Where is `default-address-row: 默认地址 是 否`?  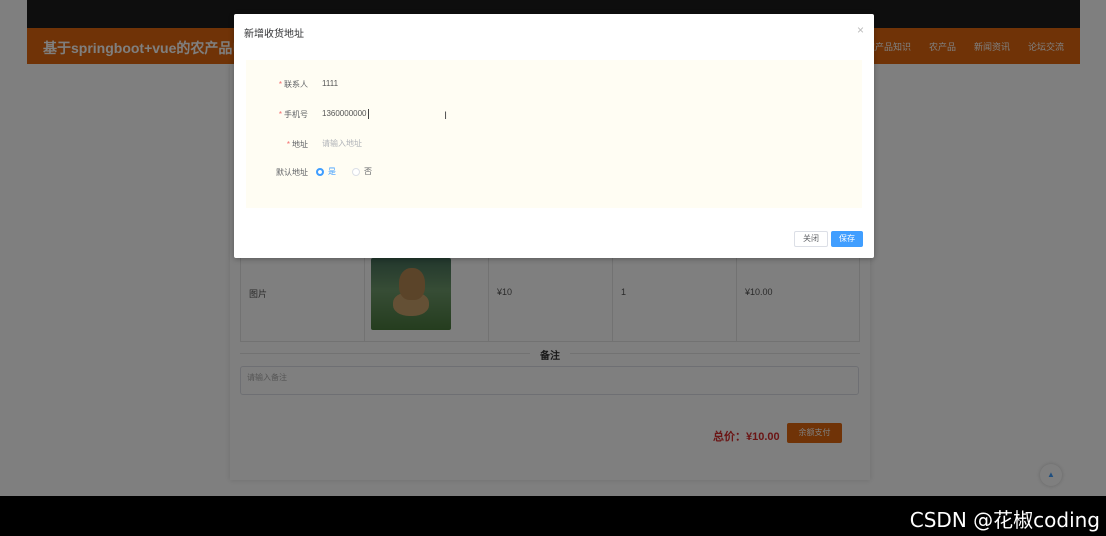
default-address-row: 默认地址 是 否 is located at coordinates (554, 172).